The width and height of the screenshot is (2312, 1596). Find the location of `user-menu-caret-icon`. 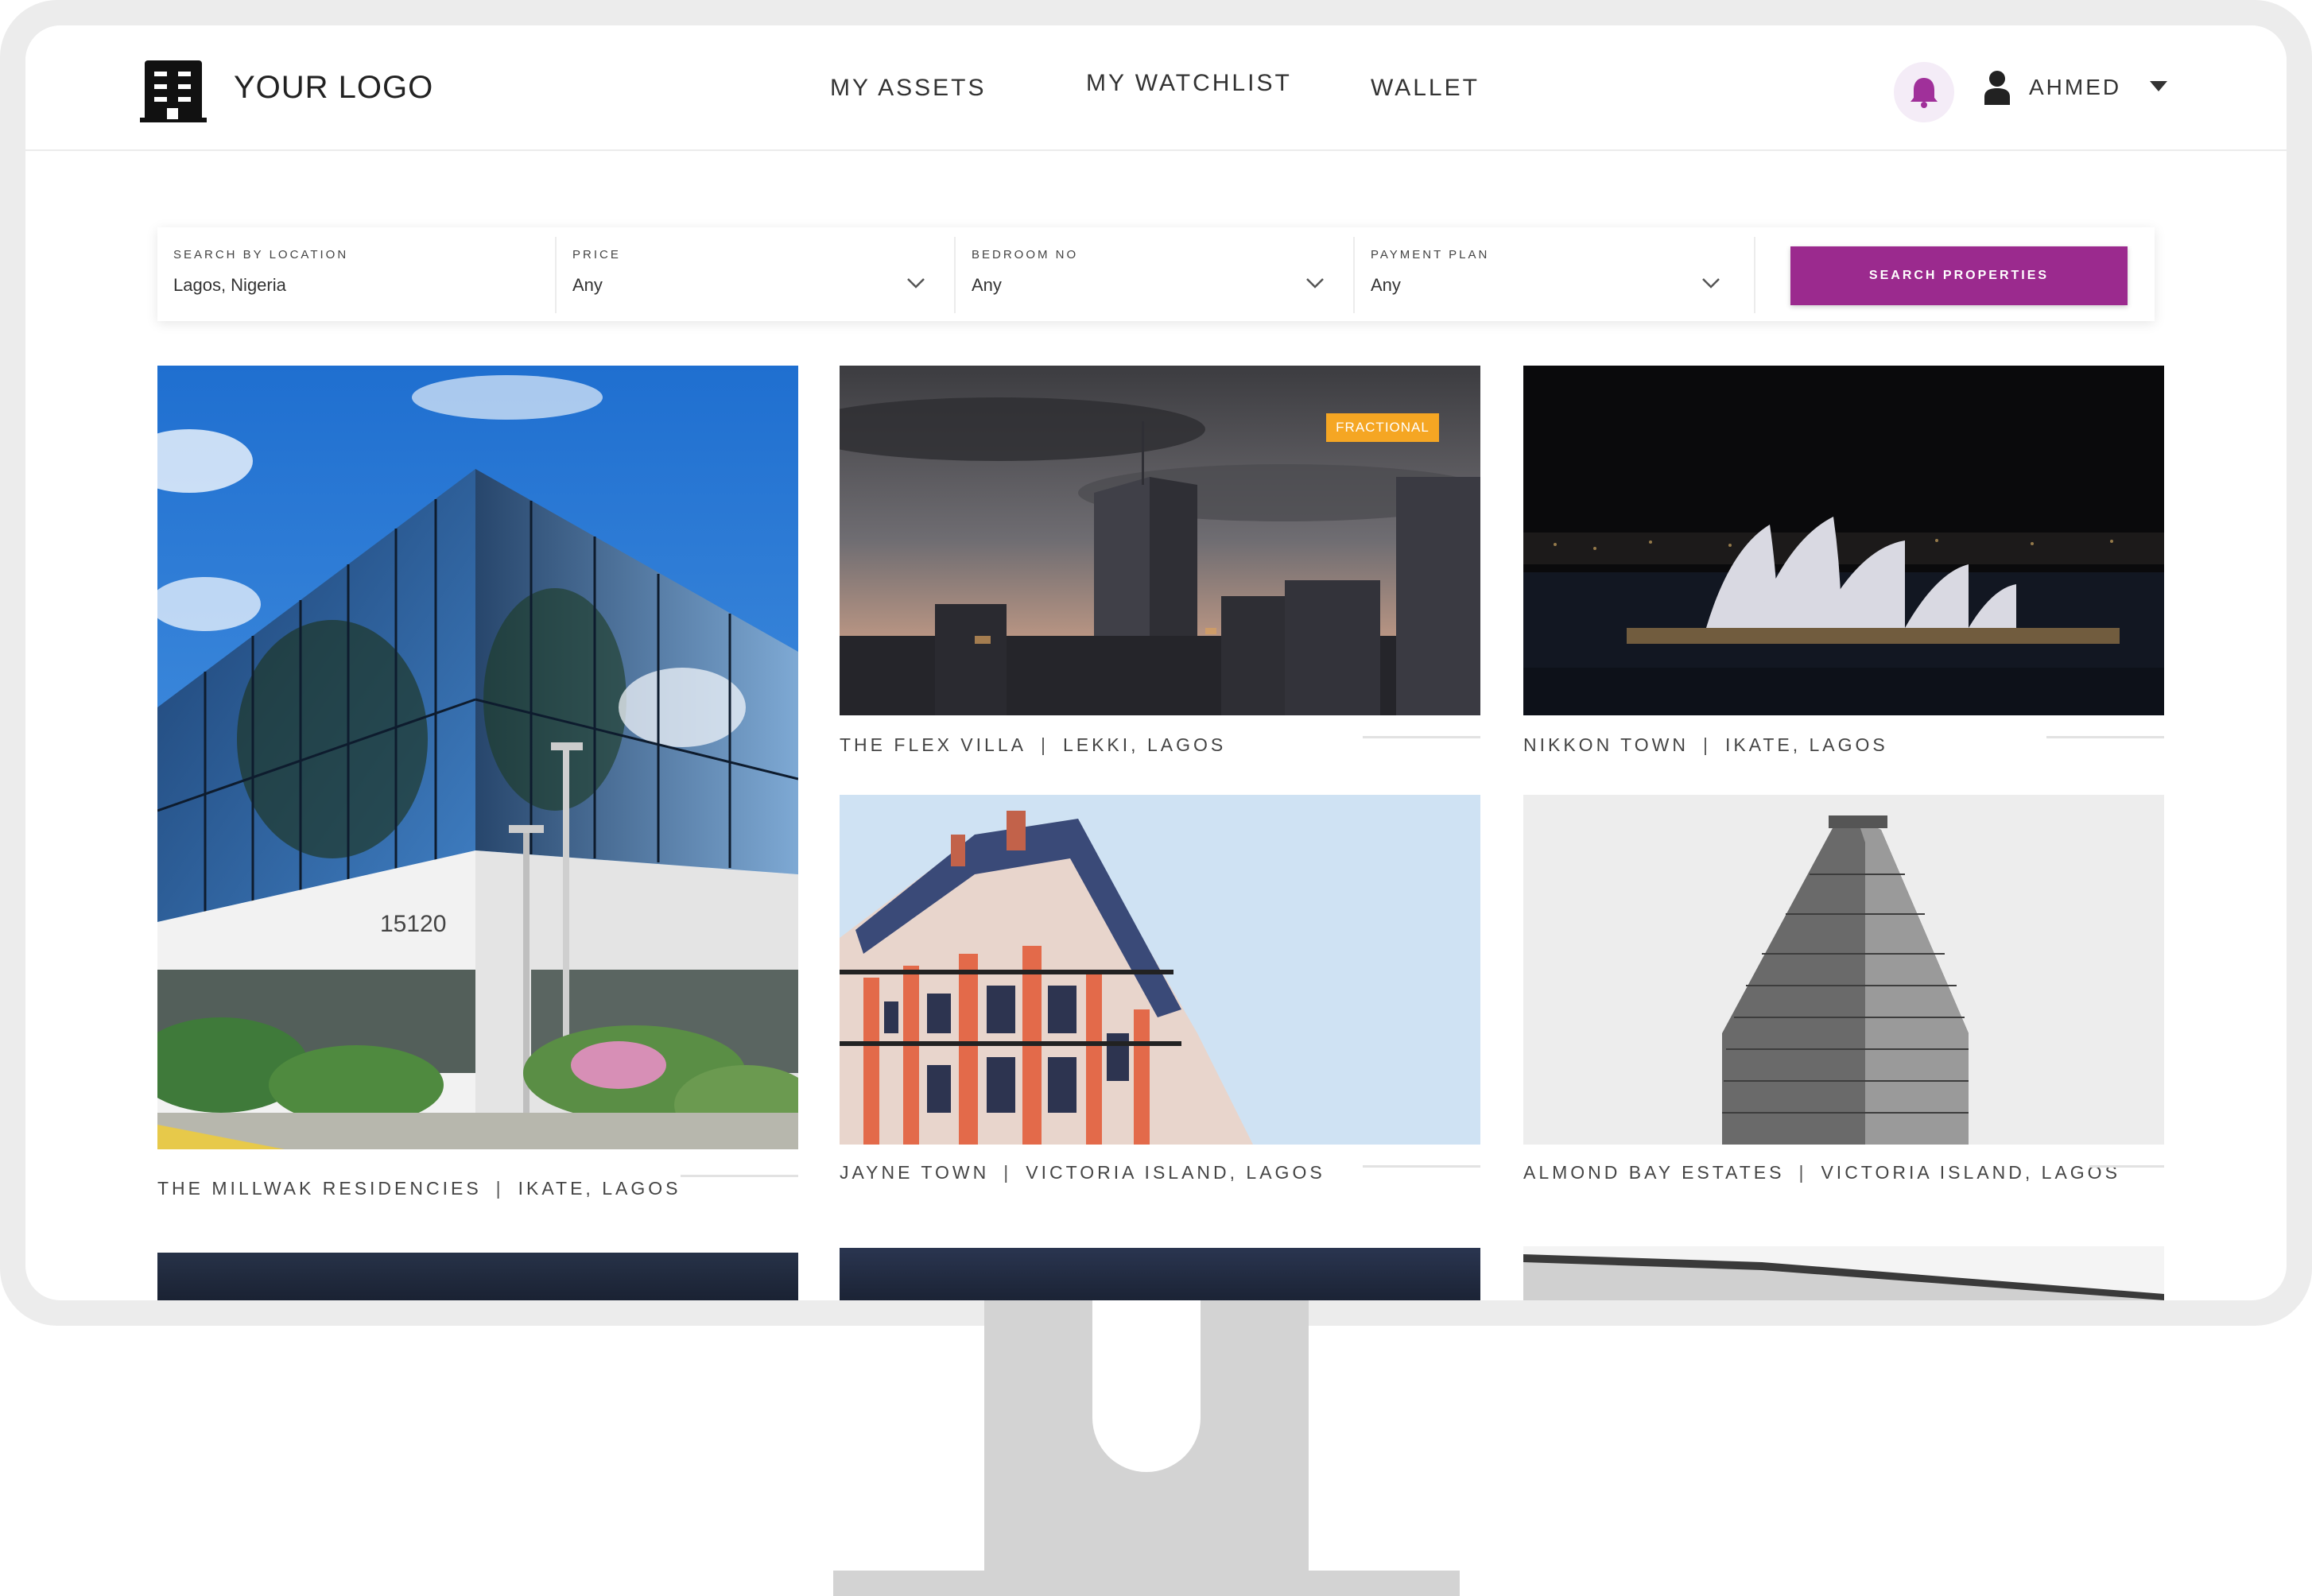

user-menu-caret-icon is located at coordinates (2158, 86).